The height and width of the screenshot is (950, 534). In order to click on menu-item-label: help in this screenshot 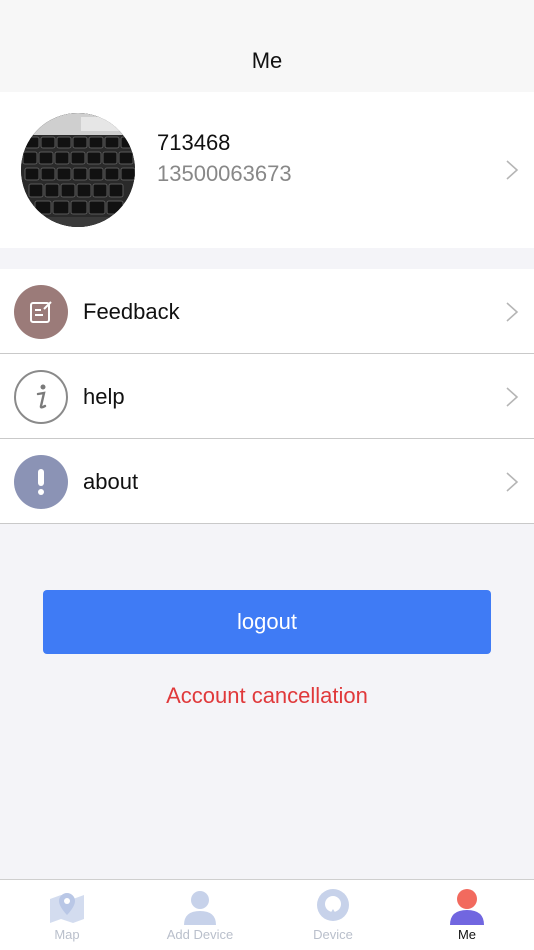, I will do `click(104, 396)`.